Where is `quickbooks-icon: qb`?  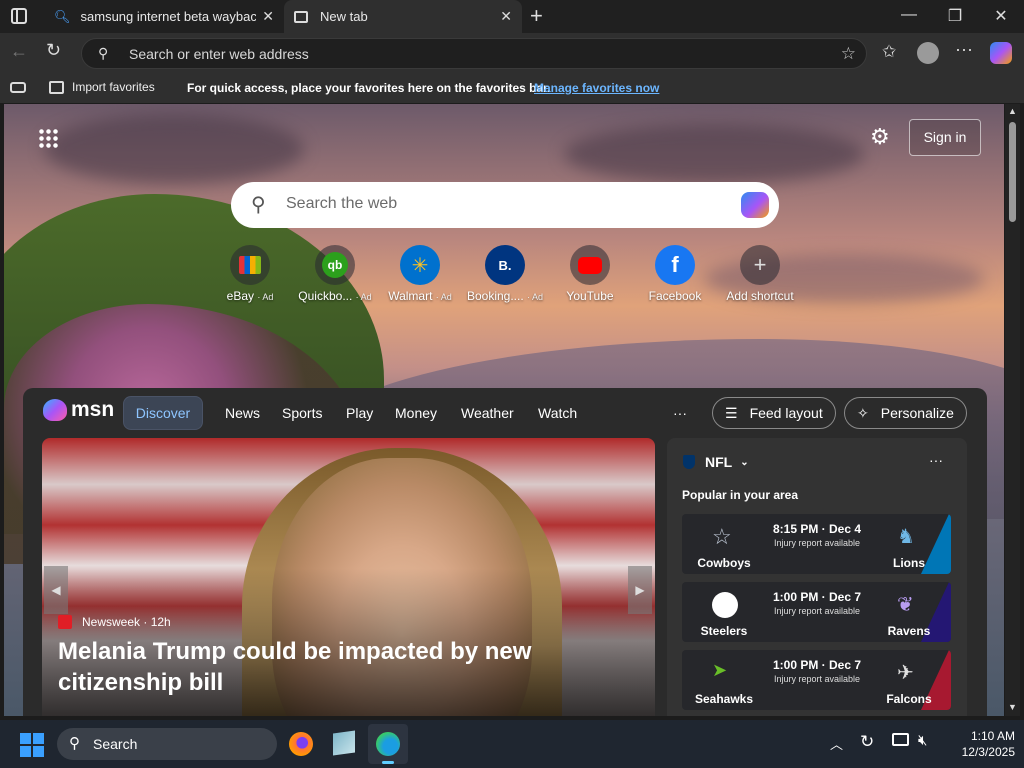 quickbooks-icon: qb is located at coordinates (335, 265).